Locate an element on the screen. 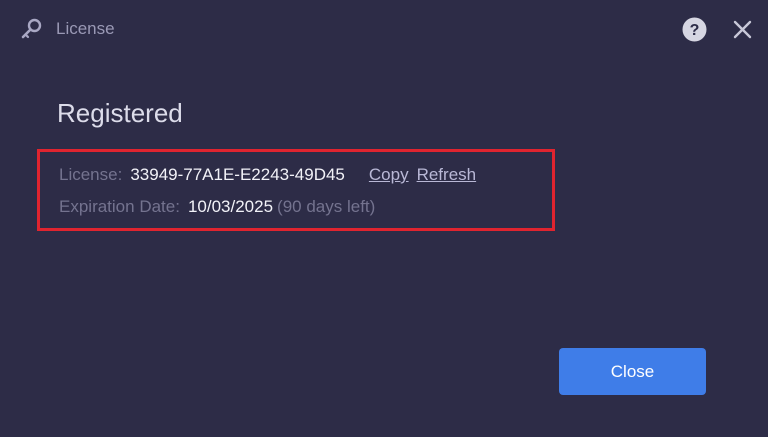 Image resolution: width=768 pixels, height=437 pixels. help-icon: ? is located at coordinates (694, 29).